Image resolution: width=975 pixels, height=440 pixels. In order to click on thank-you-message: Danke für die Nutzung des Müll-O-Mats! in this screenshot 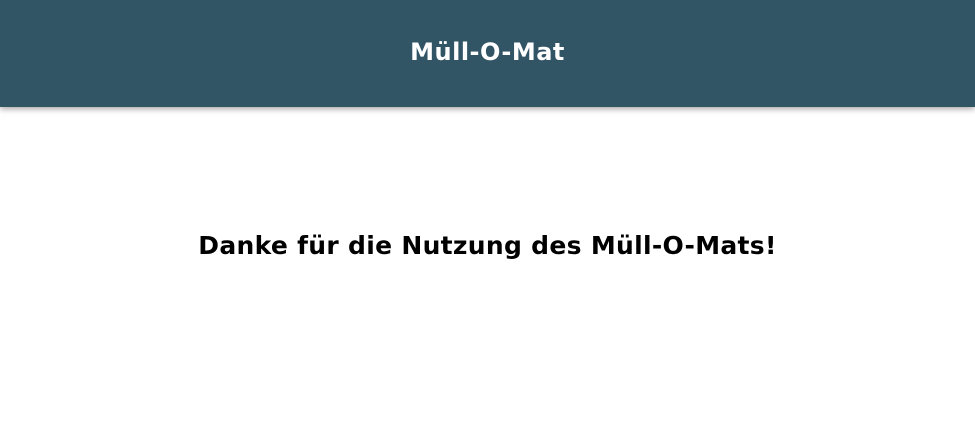, I will do `click(487, 245)`.